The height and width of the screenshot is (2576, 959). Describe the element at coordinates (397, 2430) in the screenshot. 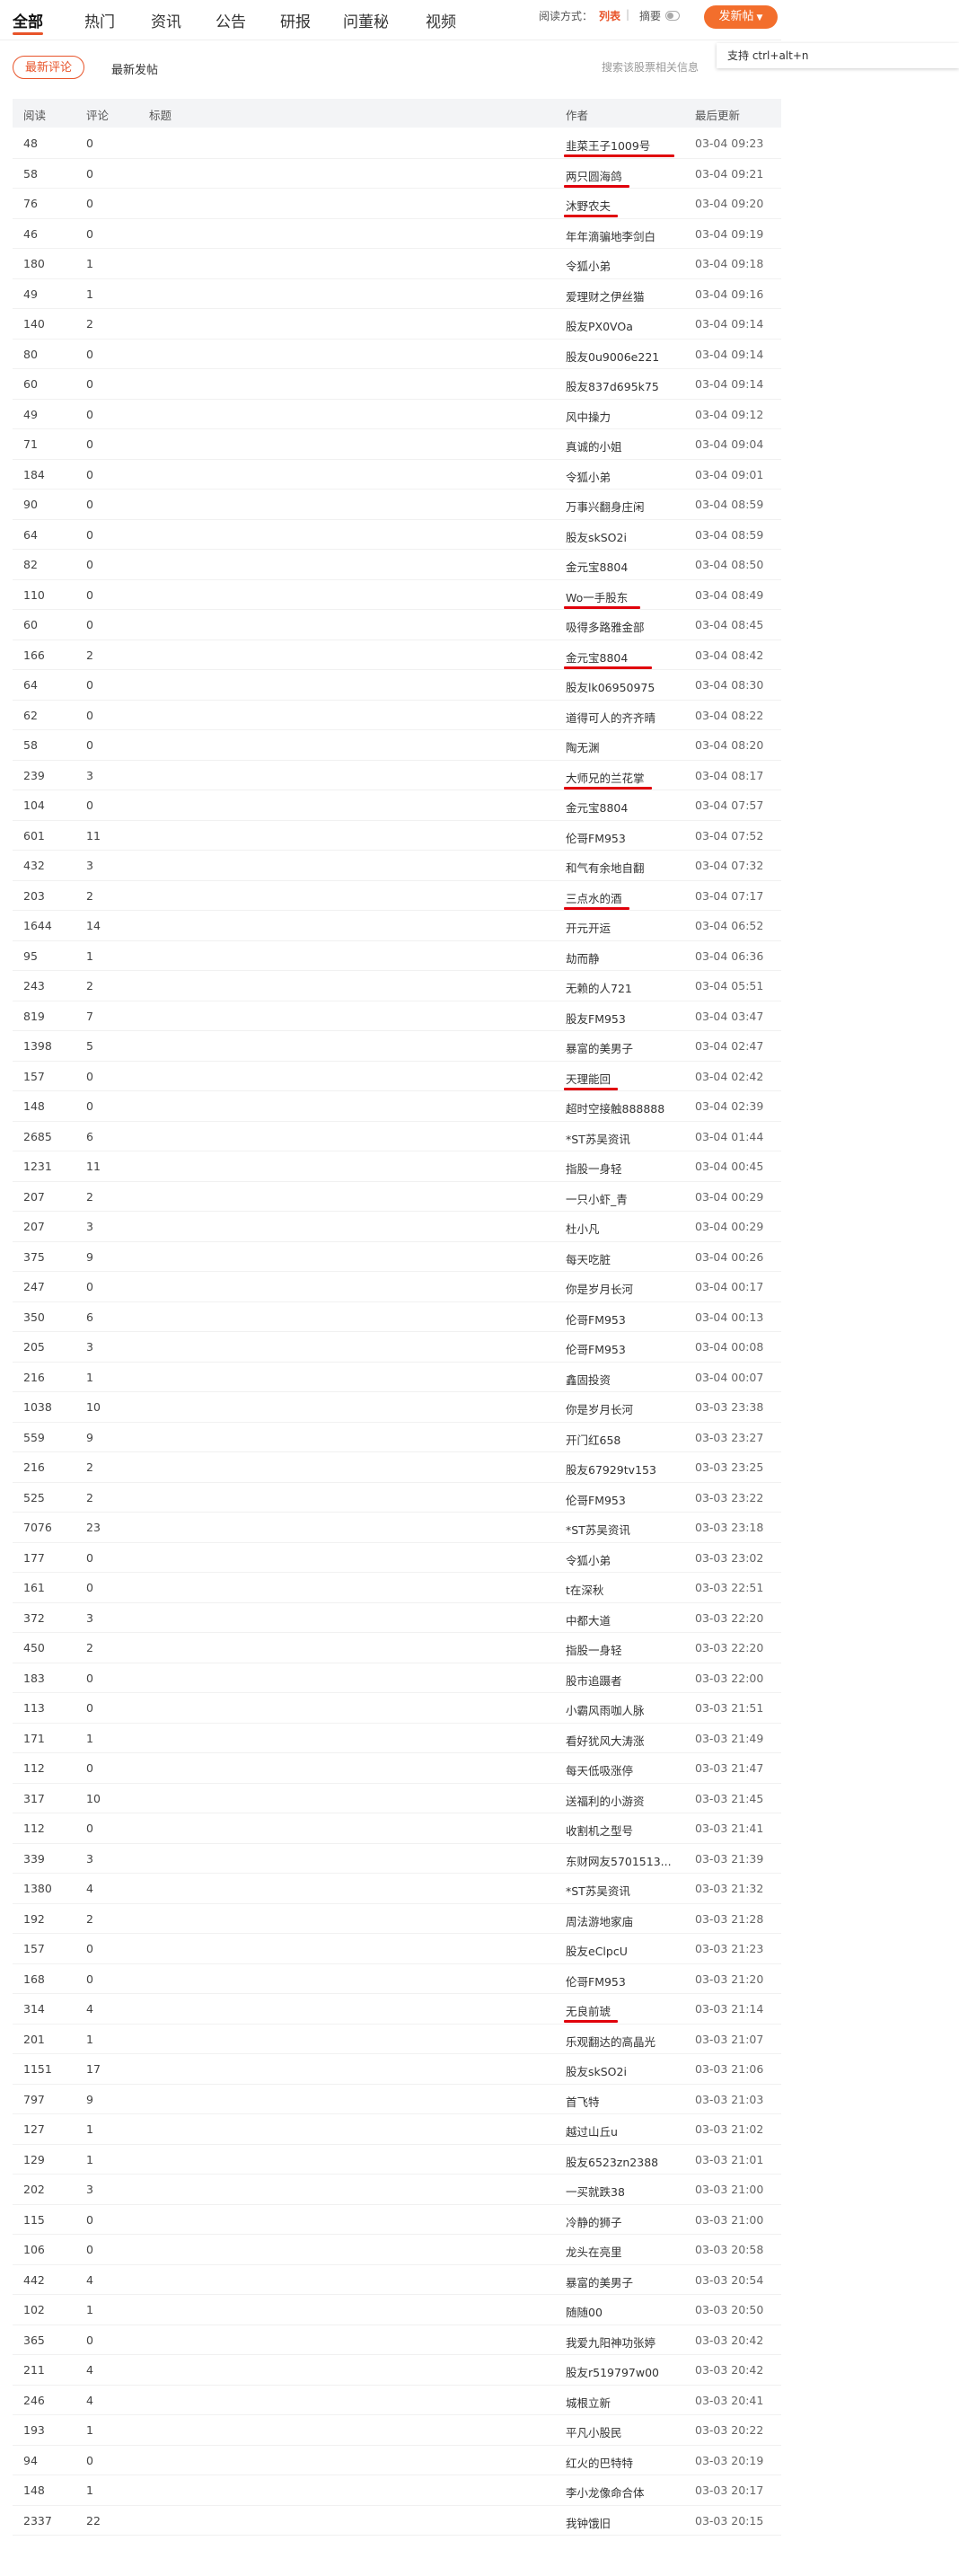

I see `table-row: 1931一周热门第一名平凡小股民03-03 20:22` at that location.